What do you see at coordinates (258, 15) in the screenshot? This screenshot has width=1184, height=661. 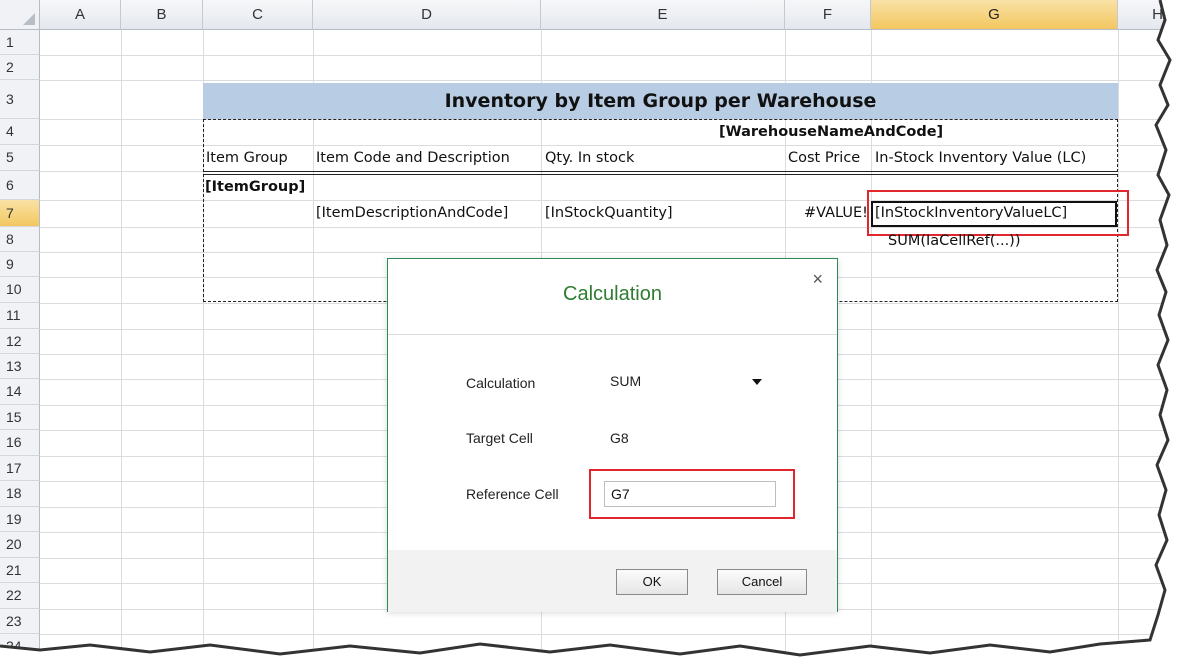 I see `column-header-c: C` at bounding box center [258, 15].